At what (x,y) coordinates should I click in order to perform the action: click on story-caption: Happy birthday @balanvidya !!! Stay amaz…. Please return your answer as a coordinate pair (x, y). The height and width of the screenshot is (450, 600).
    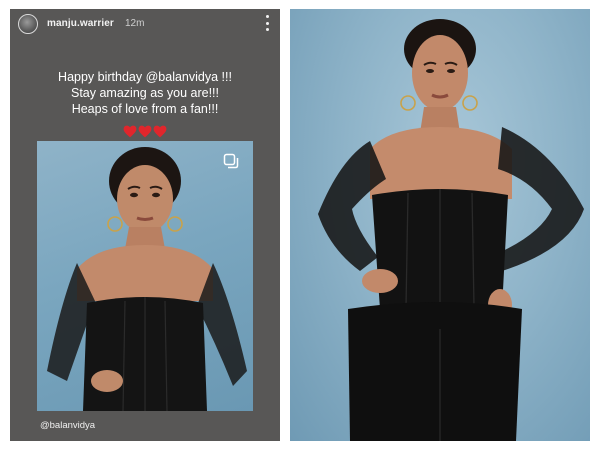
    Looking at the image, I should click on (145, 93).